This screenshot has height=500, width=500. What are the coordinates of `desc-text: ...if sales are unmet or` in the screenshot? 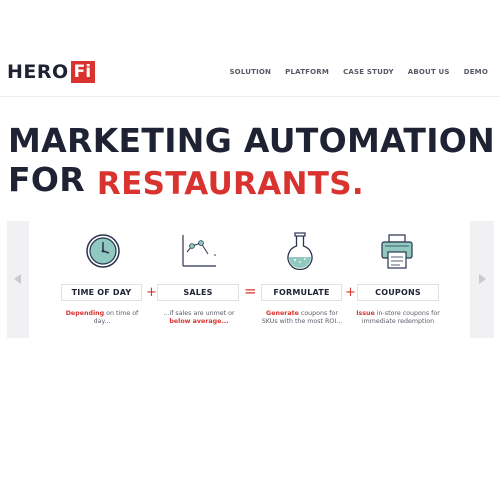 It's located at (199, 313).